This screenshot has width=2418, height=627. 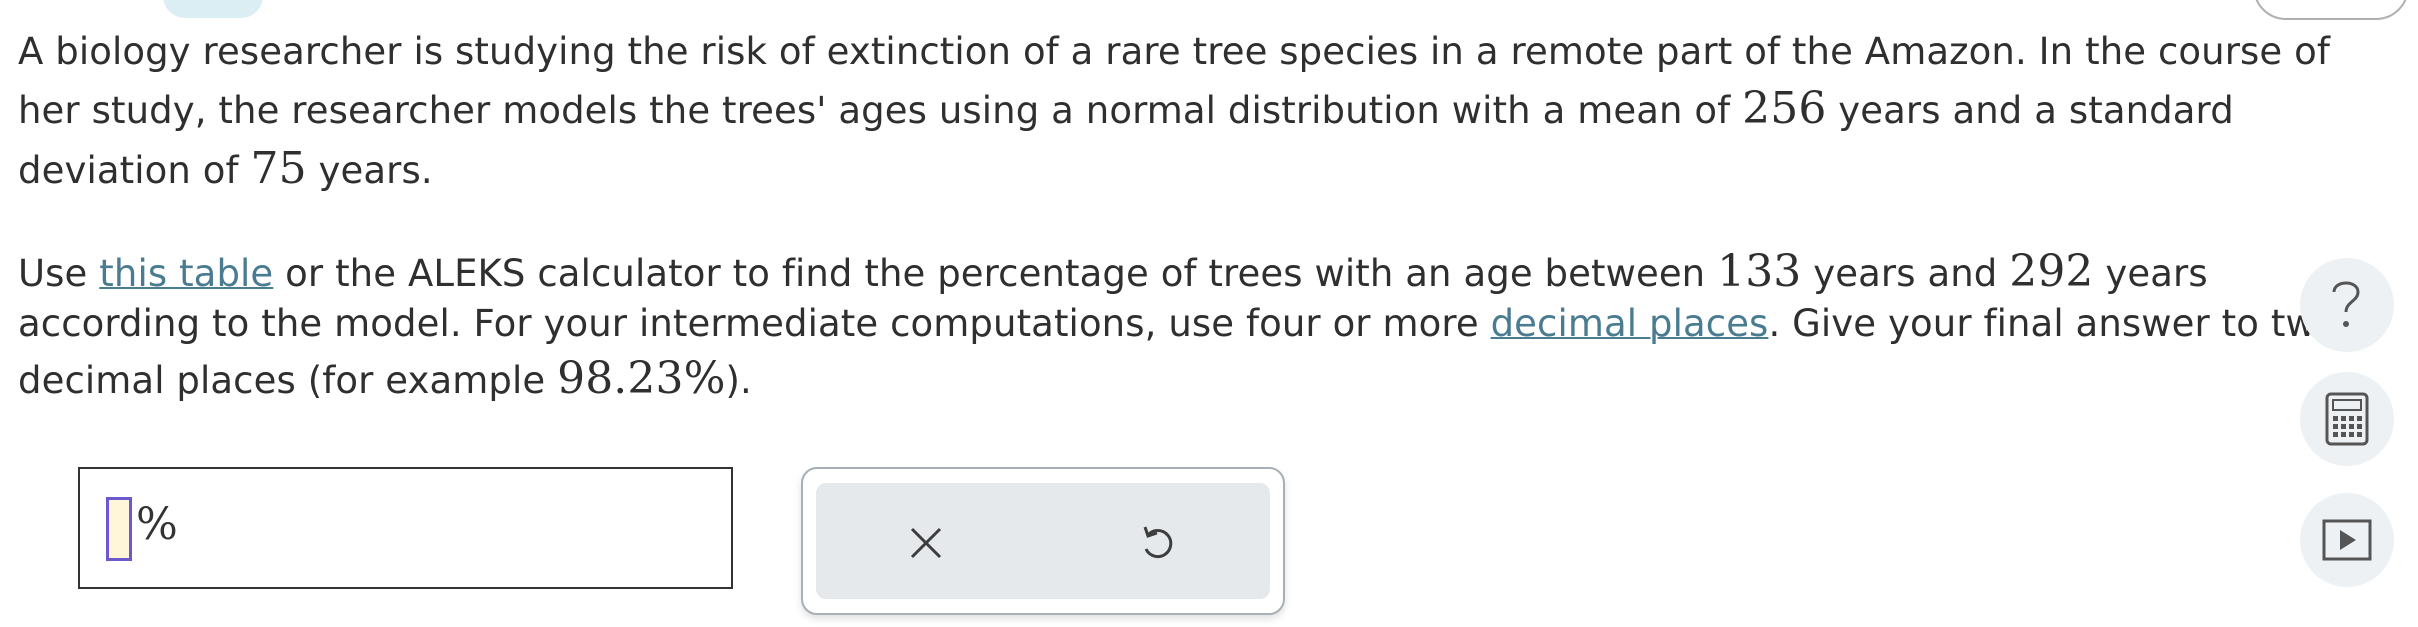 I want to click on example-value: 98.23%, so click(x=641, y=378).